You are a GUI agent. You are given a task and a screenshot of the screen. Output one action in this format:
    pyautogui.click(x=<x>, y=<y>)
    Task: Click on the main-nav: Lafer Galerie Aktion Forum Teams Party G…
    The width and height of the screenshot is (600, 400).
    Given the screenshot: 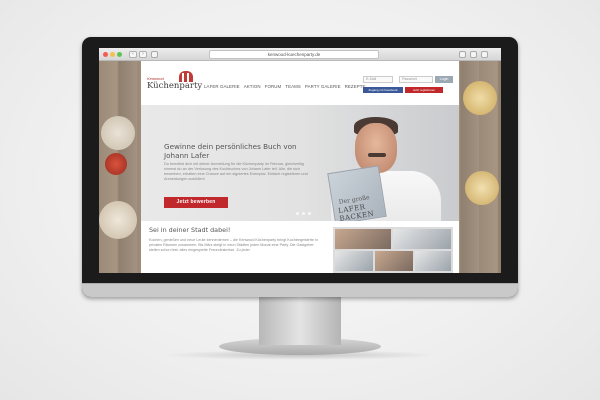 What is the action you would take?
    pyautogui.click(x=285, y=86)
    